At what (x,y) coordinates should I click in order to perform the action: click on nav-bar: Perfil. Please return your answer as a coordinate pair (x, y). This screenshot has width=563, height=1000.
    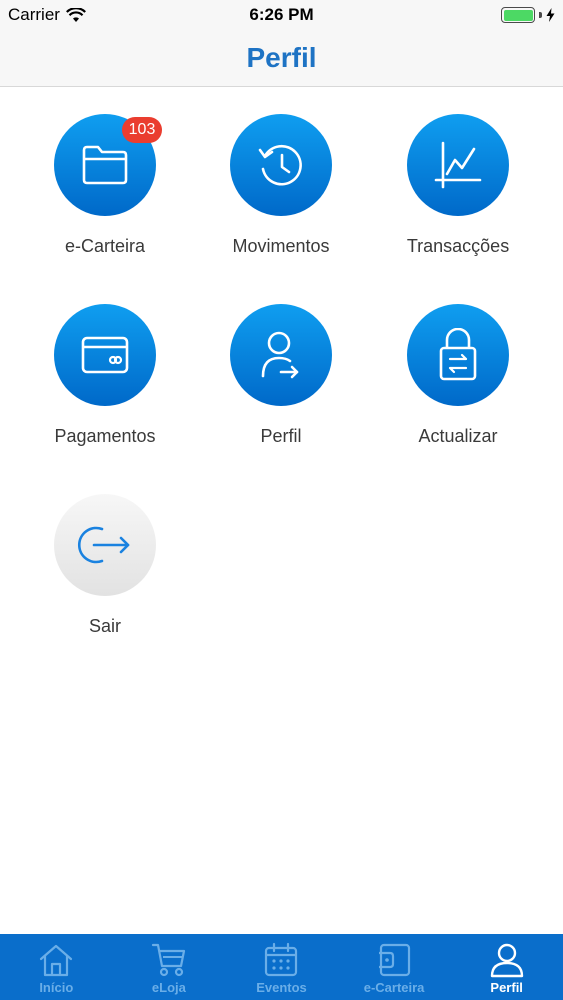
    Looking at the image, I should click on (281, 58).